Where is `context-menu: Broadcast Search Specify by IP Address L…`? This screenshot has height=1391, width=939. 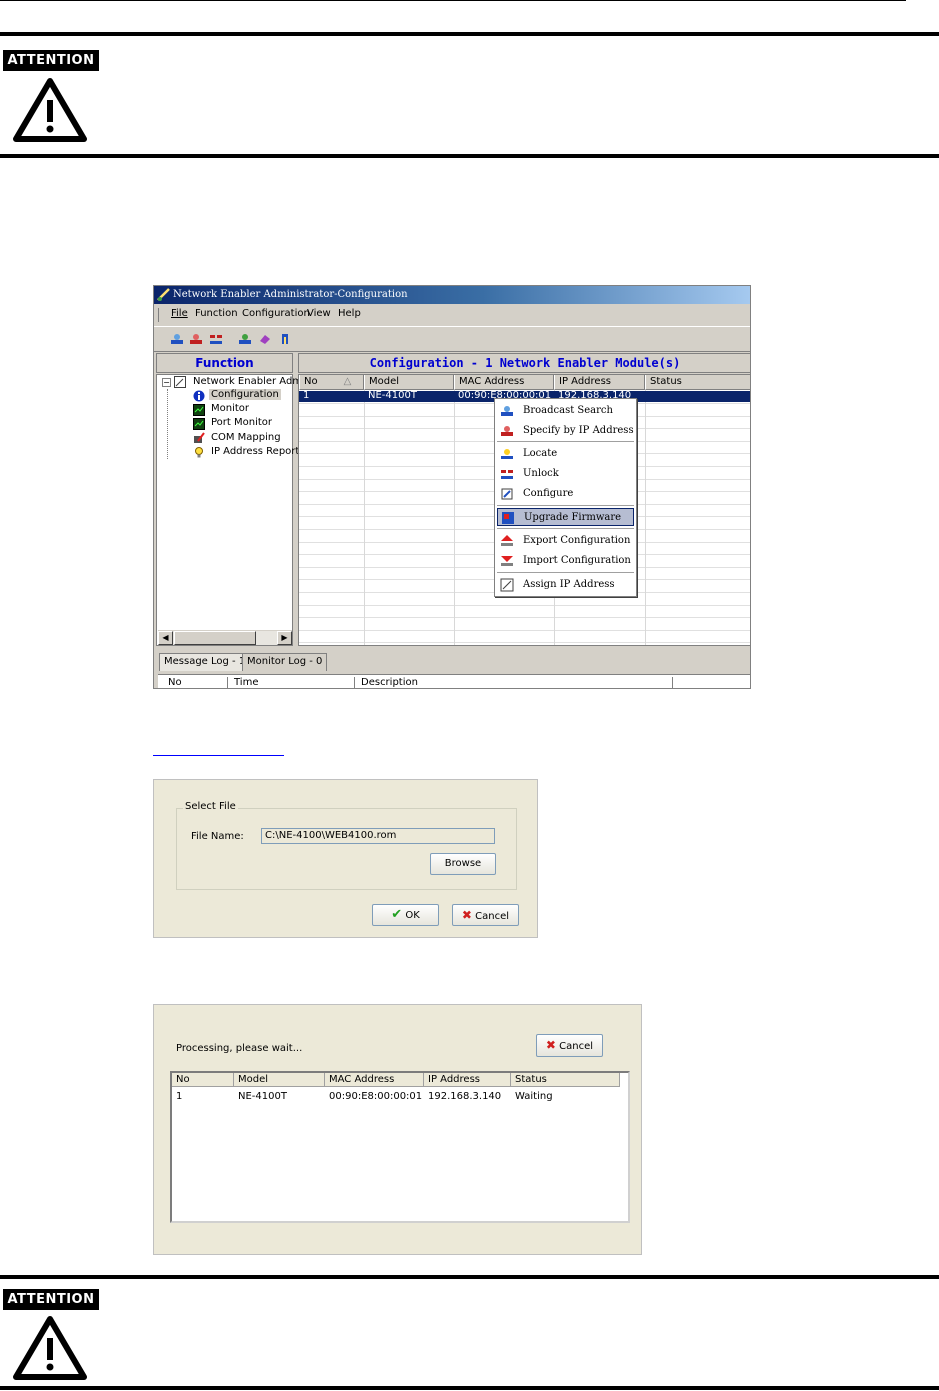 context-menu: Broadcast Search Specify by IP Address L… is located at coordinates (565, 497).